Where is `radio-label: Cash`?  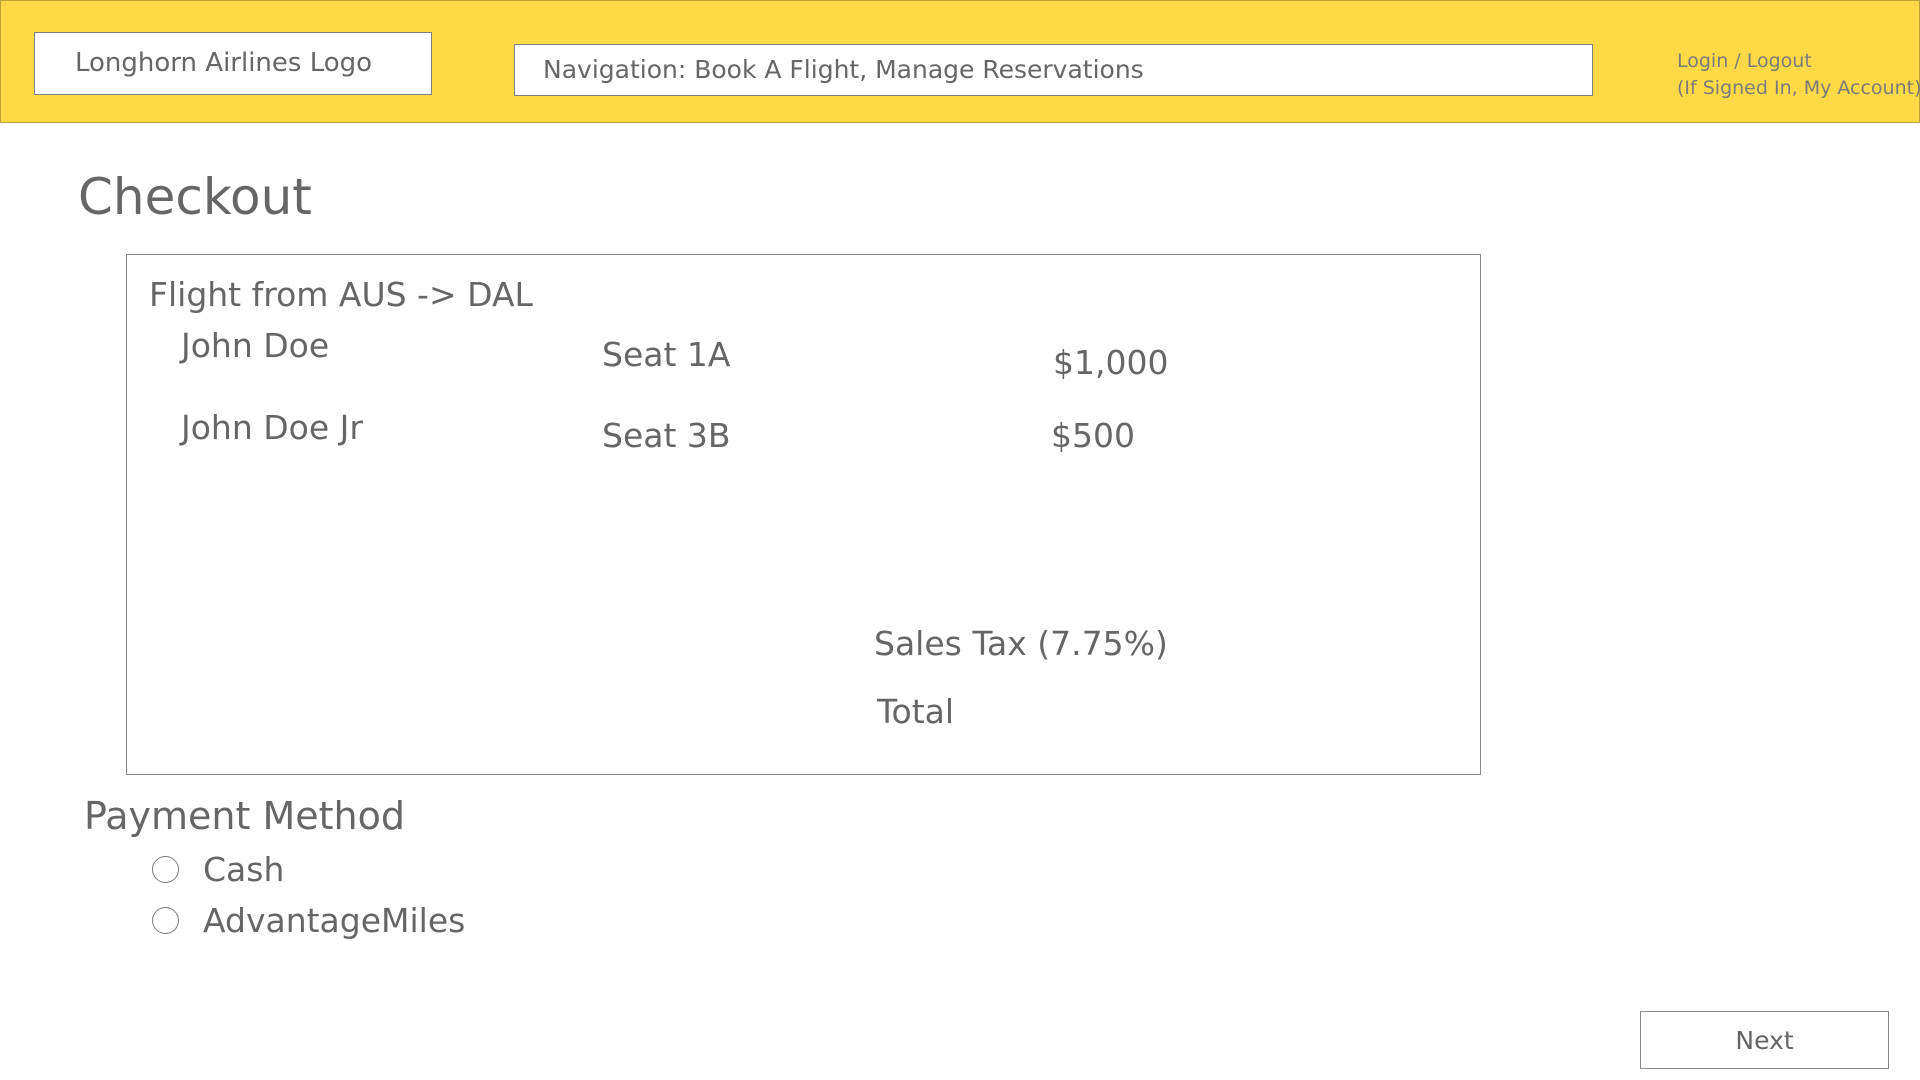
radio-label: Cash is located at coordinates (244, 869).